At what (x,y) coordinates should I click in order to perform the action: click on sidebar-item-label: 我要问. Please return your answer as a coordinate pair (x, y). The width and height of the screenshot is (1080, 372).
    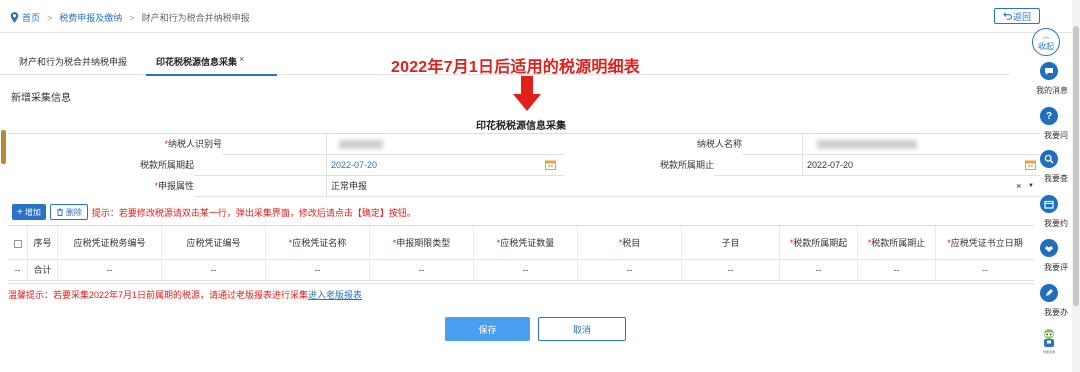
    Looking at the image, I should click on (1056, 135).